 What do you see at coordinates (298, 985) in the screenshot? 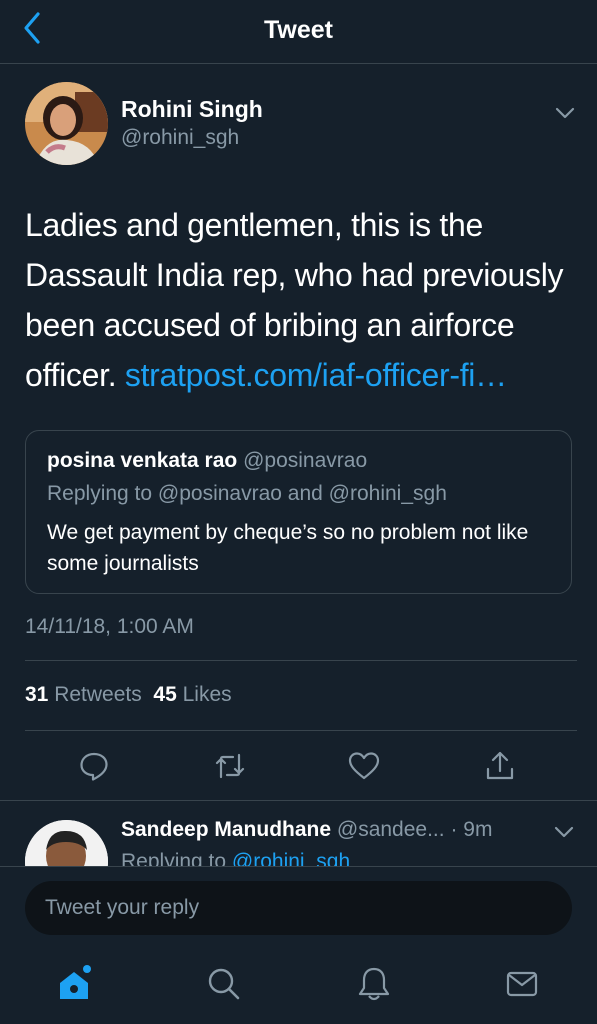
I see `bottom-tab-bar` at bounding box center [298, 985].